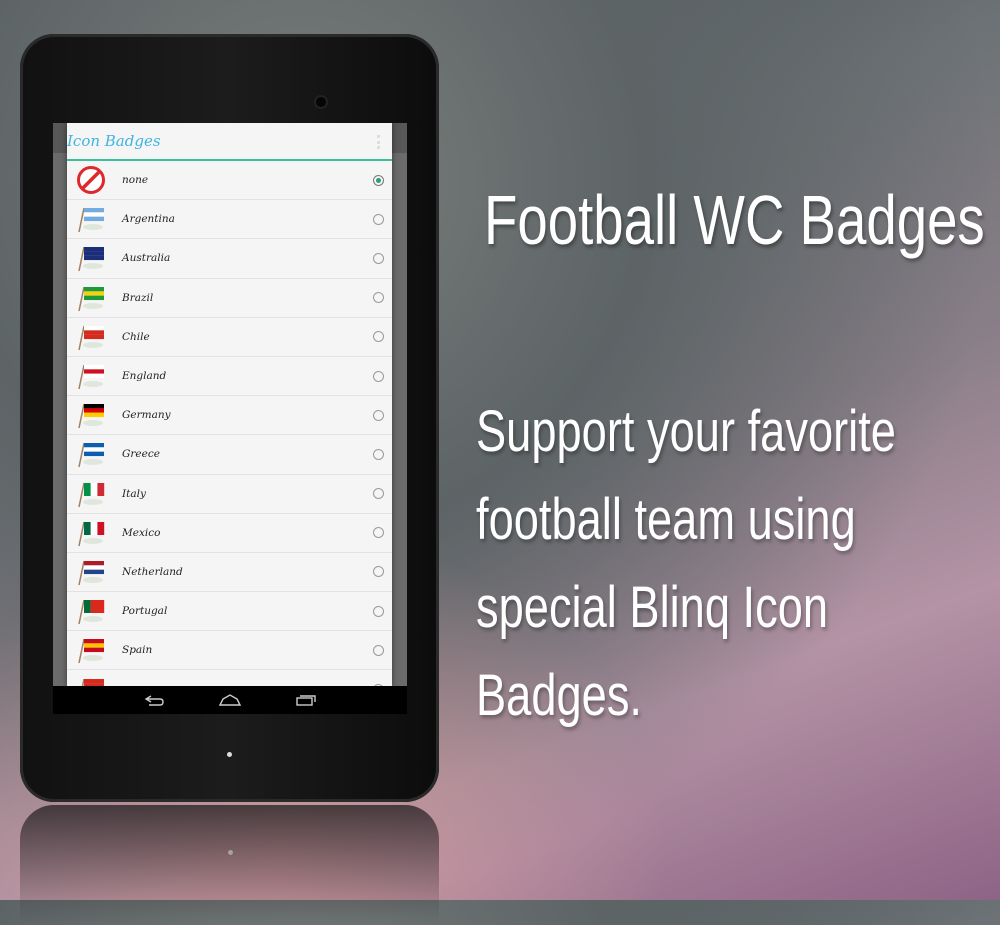 This screenshot has height=925, width=1000. I want to click on flag-mexico-icon, so click(91, 533).